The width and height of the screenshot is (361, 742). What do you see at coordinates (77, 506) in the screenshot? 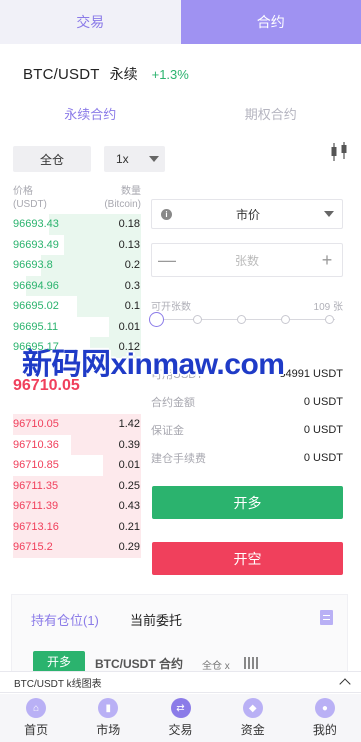
I see `bid-row: 96711.39 0.43` at bounding box center [77, 506].